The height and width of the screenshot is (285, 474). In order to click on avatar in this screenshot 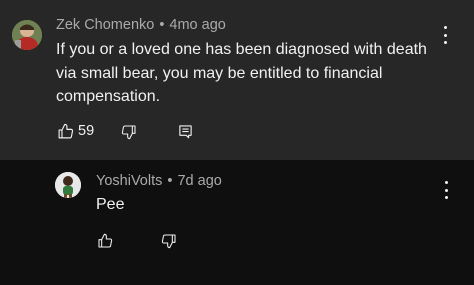, I will do `click(27, 35)`.